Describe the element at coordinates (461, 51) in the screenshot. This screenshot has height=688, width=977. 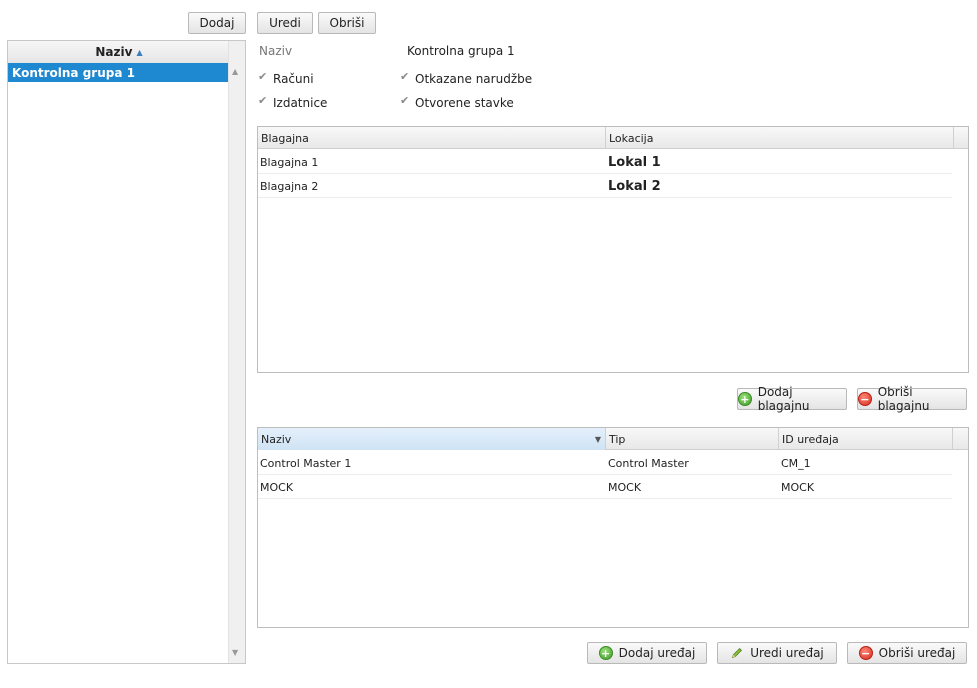
I see `name-value: Kontrolna grupa 1` at that location.